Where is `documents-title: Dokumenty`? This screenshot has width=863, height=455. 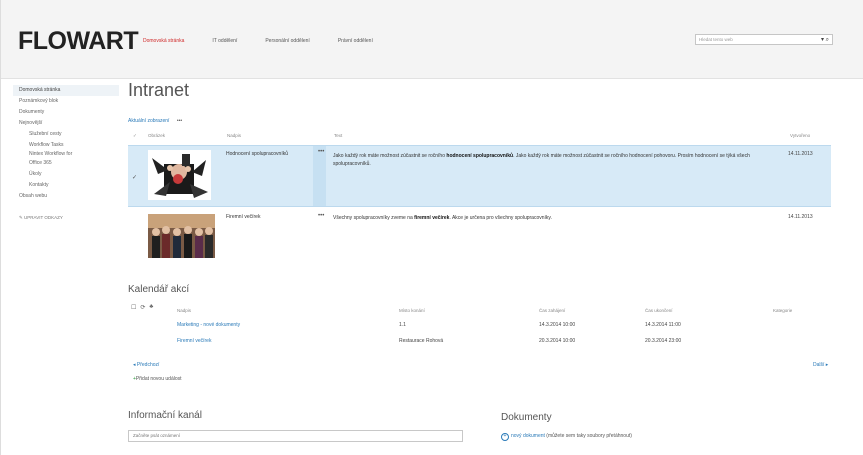
documents-title: Dokumenty is located at coordinates (526, 417).